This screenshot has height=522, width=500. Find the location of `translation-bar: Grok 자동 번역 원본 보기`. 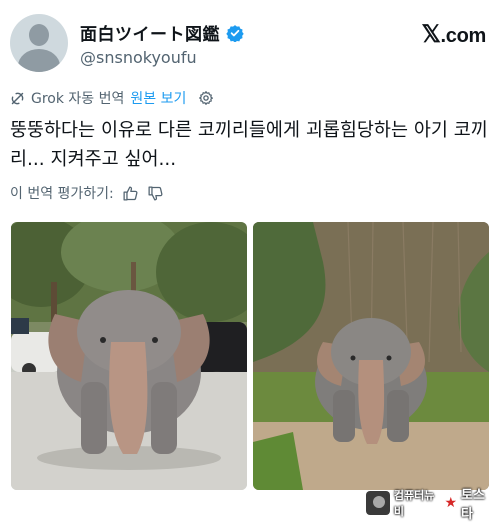

translation-bar: Grok 자동 번역 원본 보기 is located at coordinates (112, 98).